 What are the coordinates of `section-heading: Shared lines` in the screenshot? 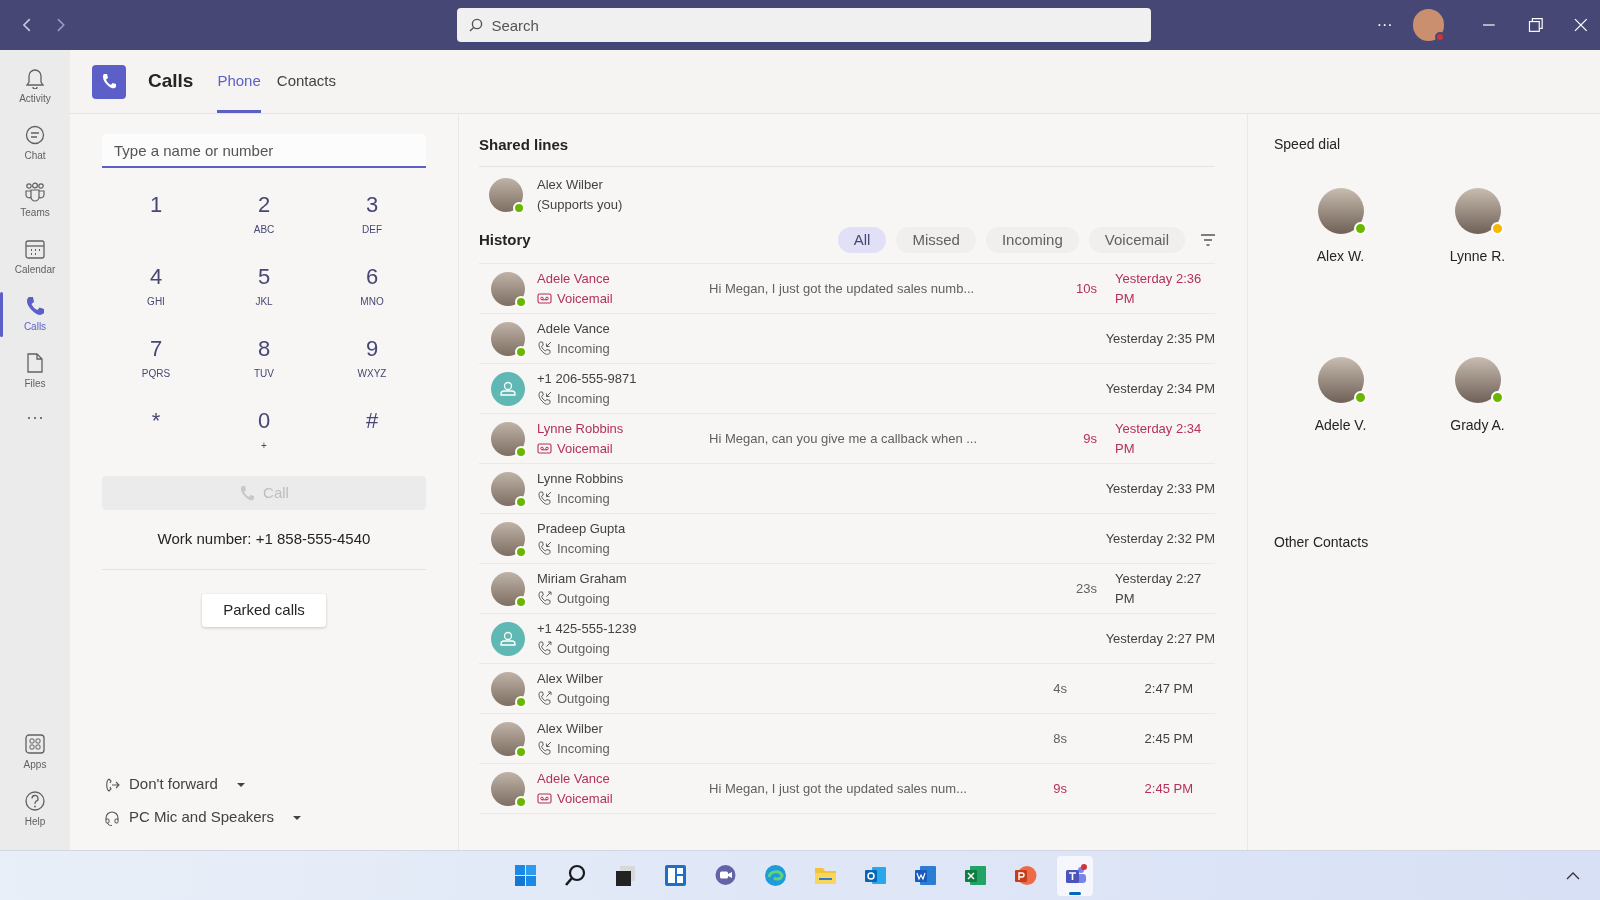 It's located at (524, 144).